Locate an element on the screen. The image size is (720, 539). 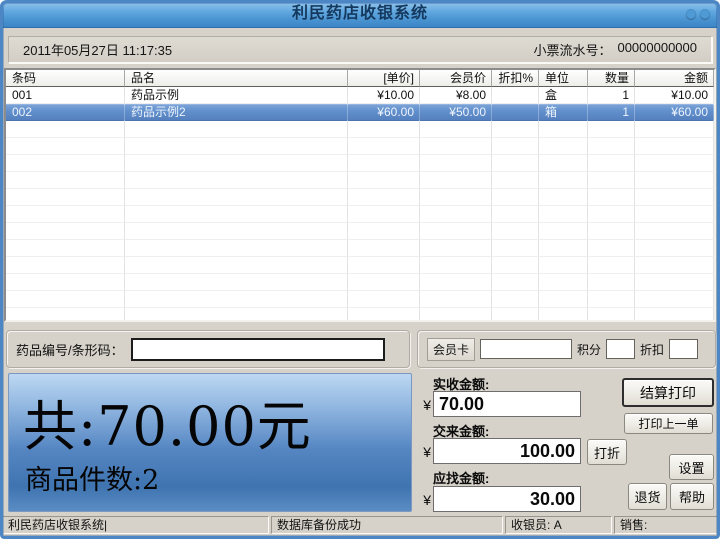
help-button: 帮助 is located at coordinates (692, 496).